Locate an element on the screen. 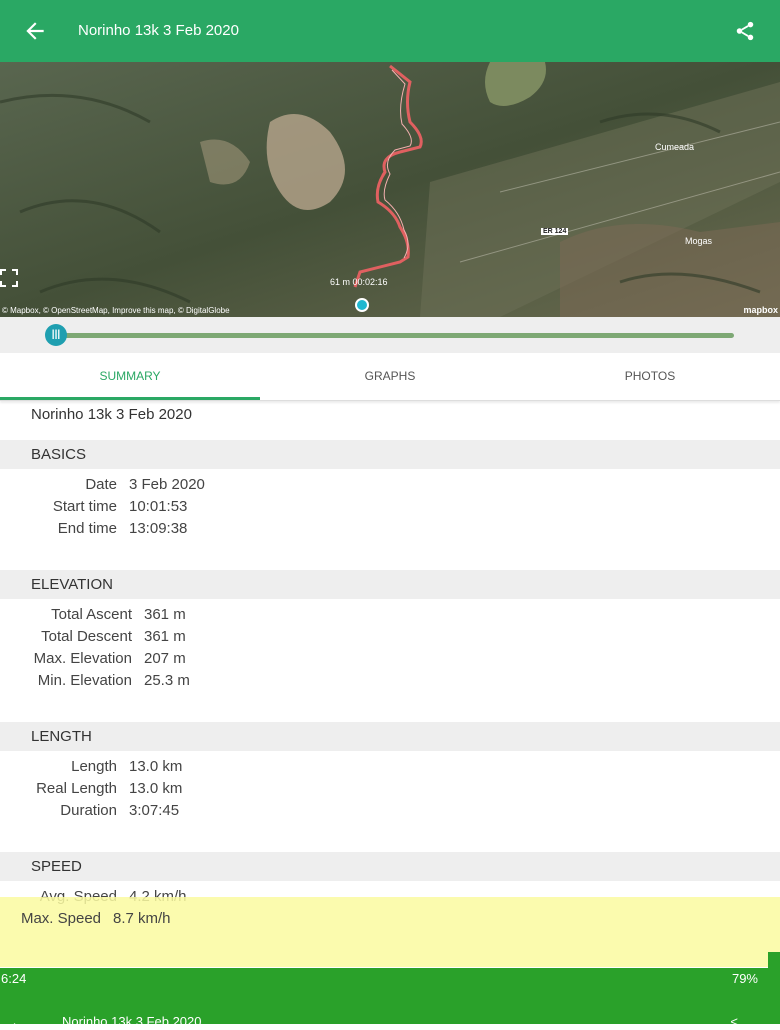  tab-photos: PHOTOS is located at coordinates (650, 376).